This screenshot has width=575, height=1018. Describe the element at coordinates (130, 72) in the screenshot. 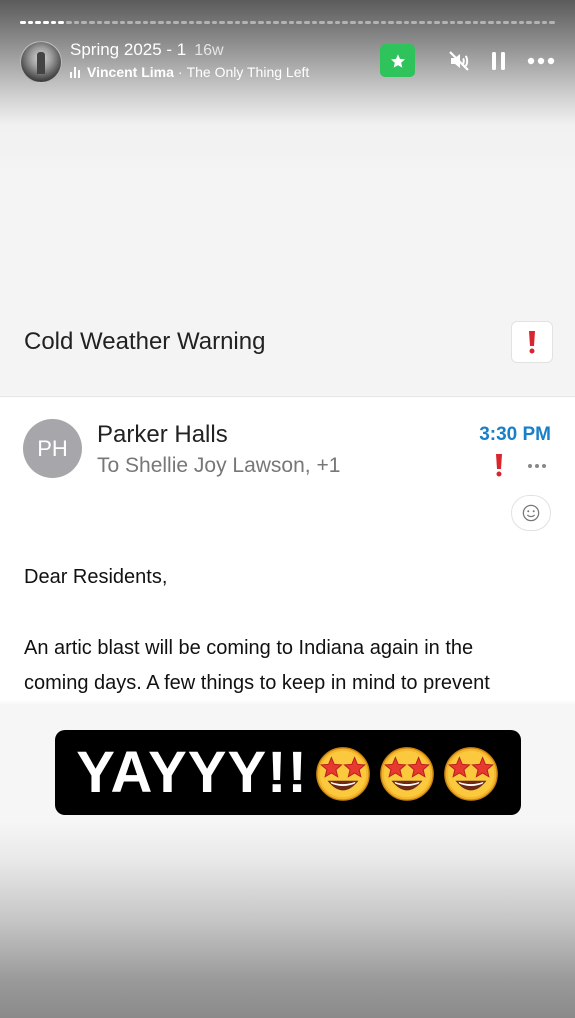

I see `music-artist: Vincent Lima` at that location.